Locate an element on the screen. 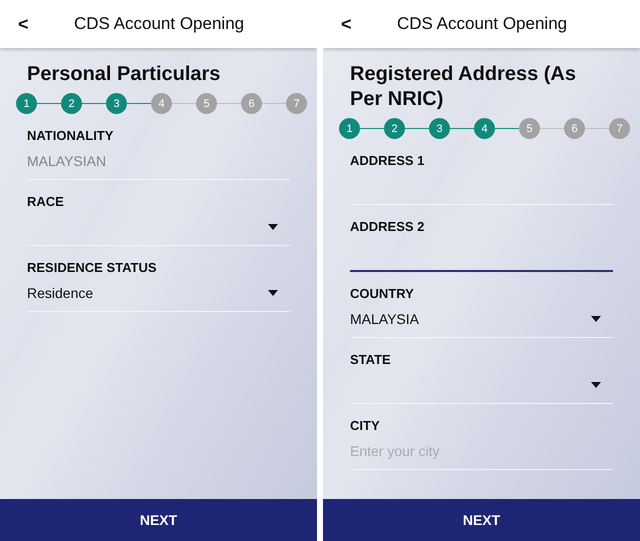 This screenshot has width=640, height=541. field-label: ADDRESS 1 is located at coordinates (388, 160).